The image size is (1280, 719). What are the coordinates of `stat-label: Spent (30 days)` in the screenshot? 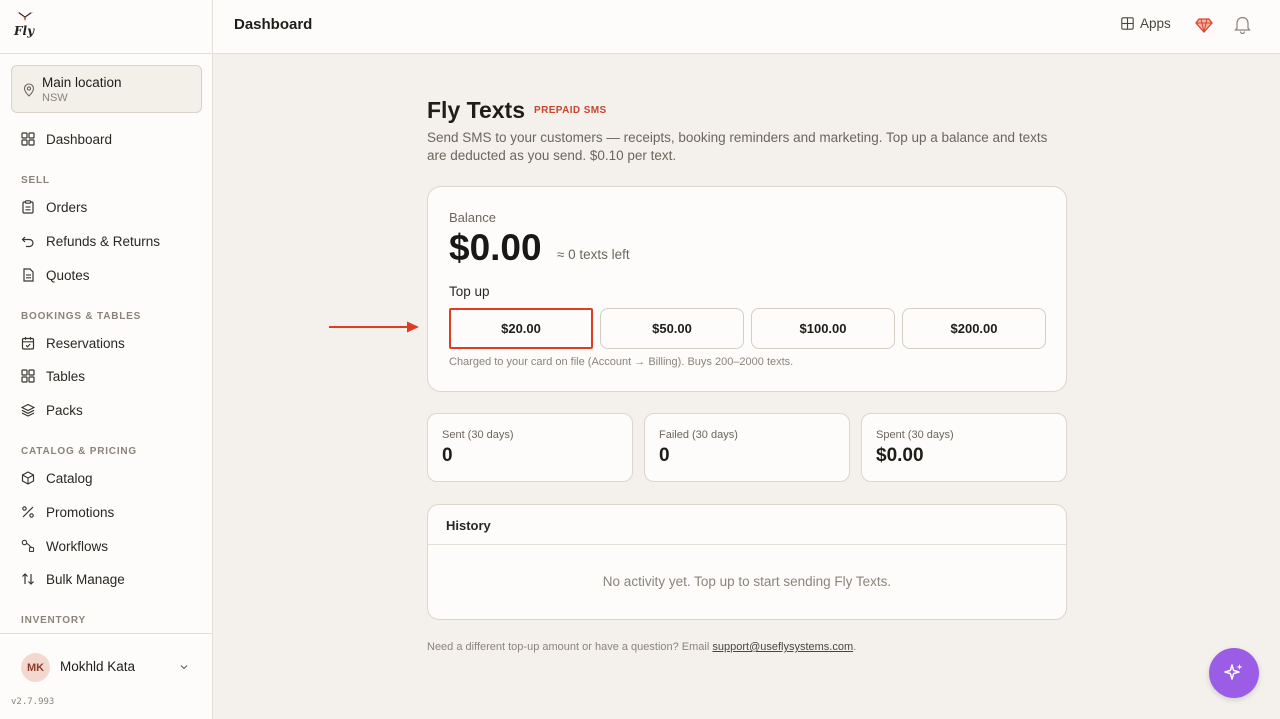 It's located at (915, 435).